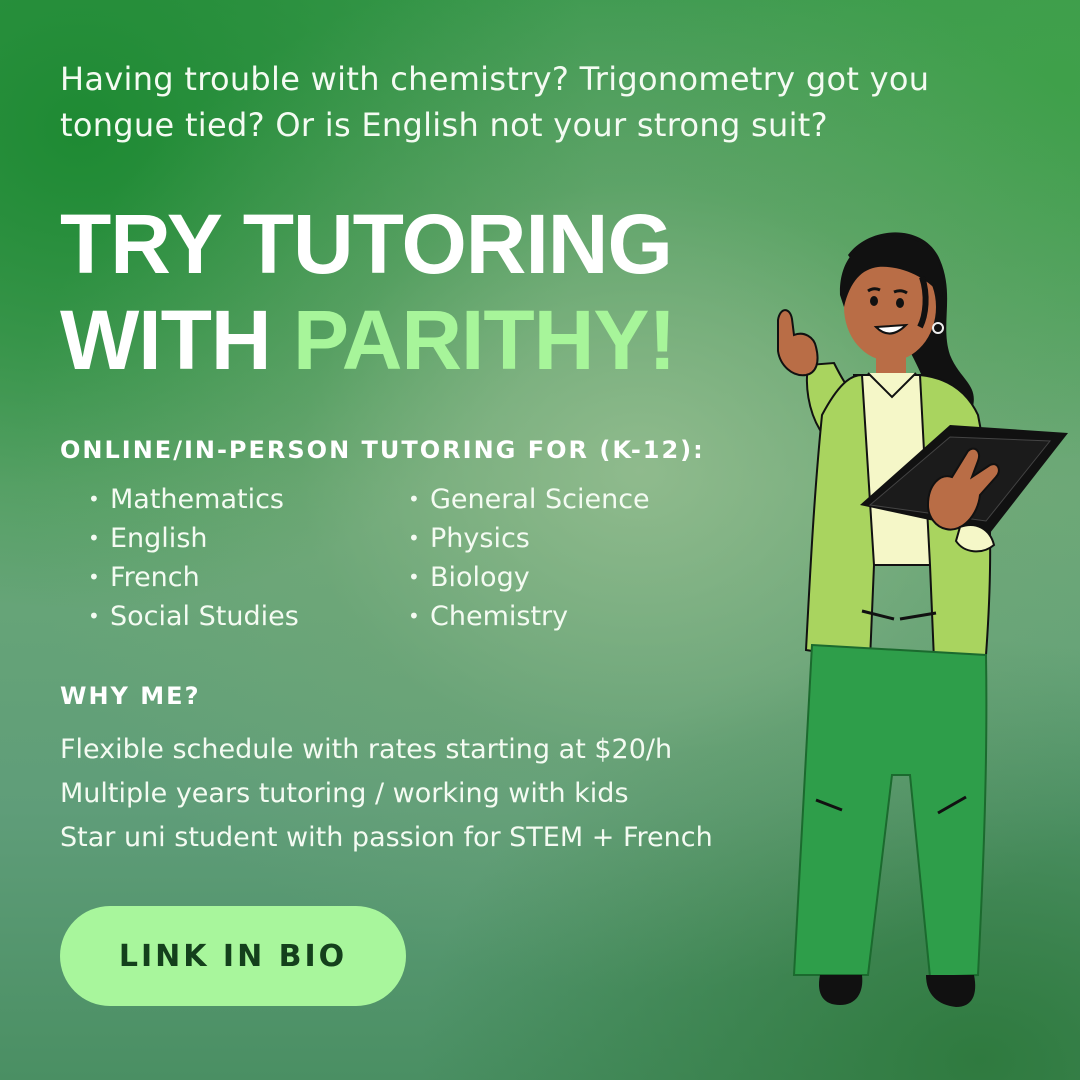 The image size is (1080, 1080). I want to click on list-item: • Mathematics, so click(192, 499).